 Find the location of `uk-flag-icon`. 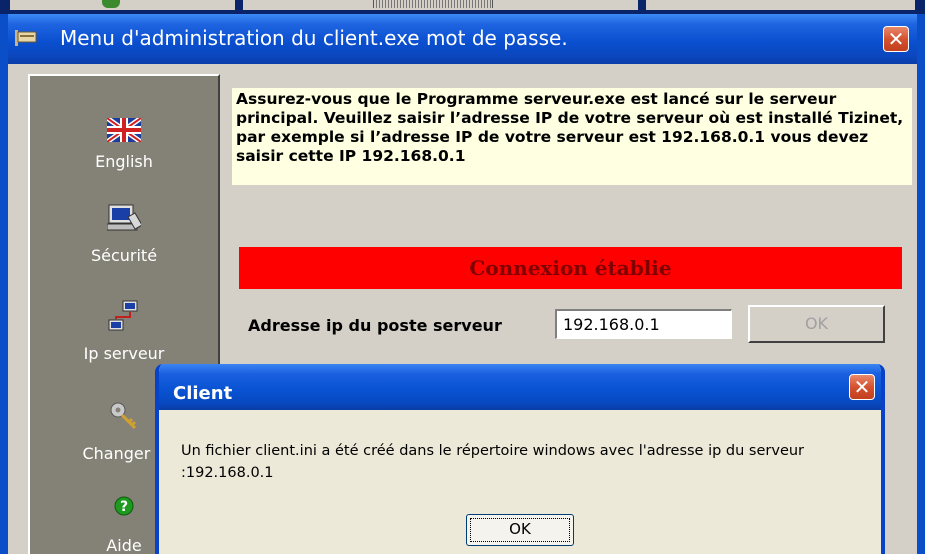

uk-flag-icon is located at coordinates (124, 129).